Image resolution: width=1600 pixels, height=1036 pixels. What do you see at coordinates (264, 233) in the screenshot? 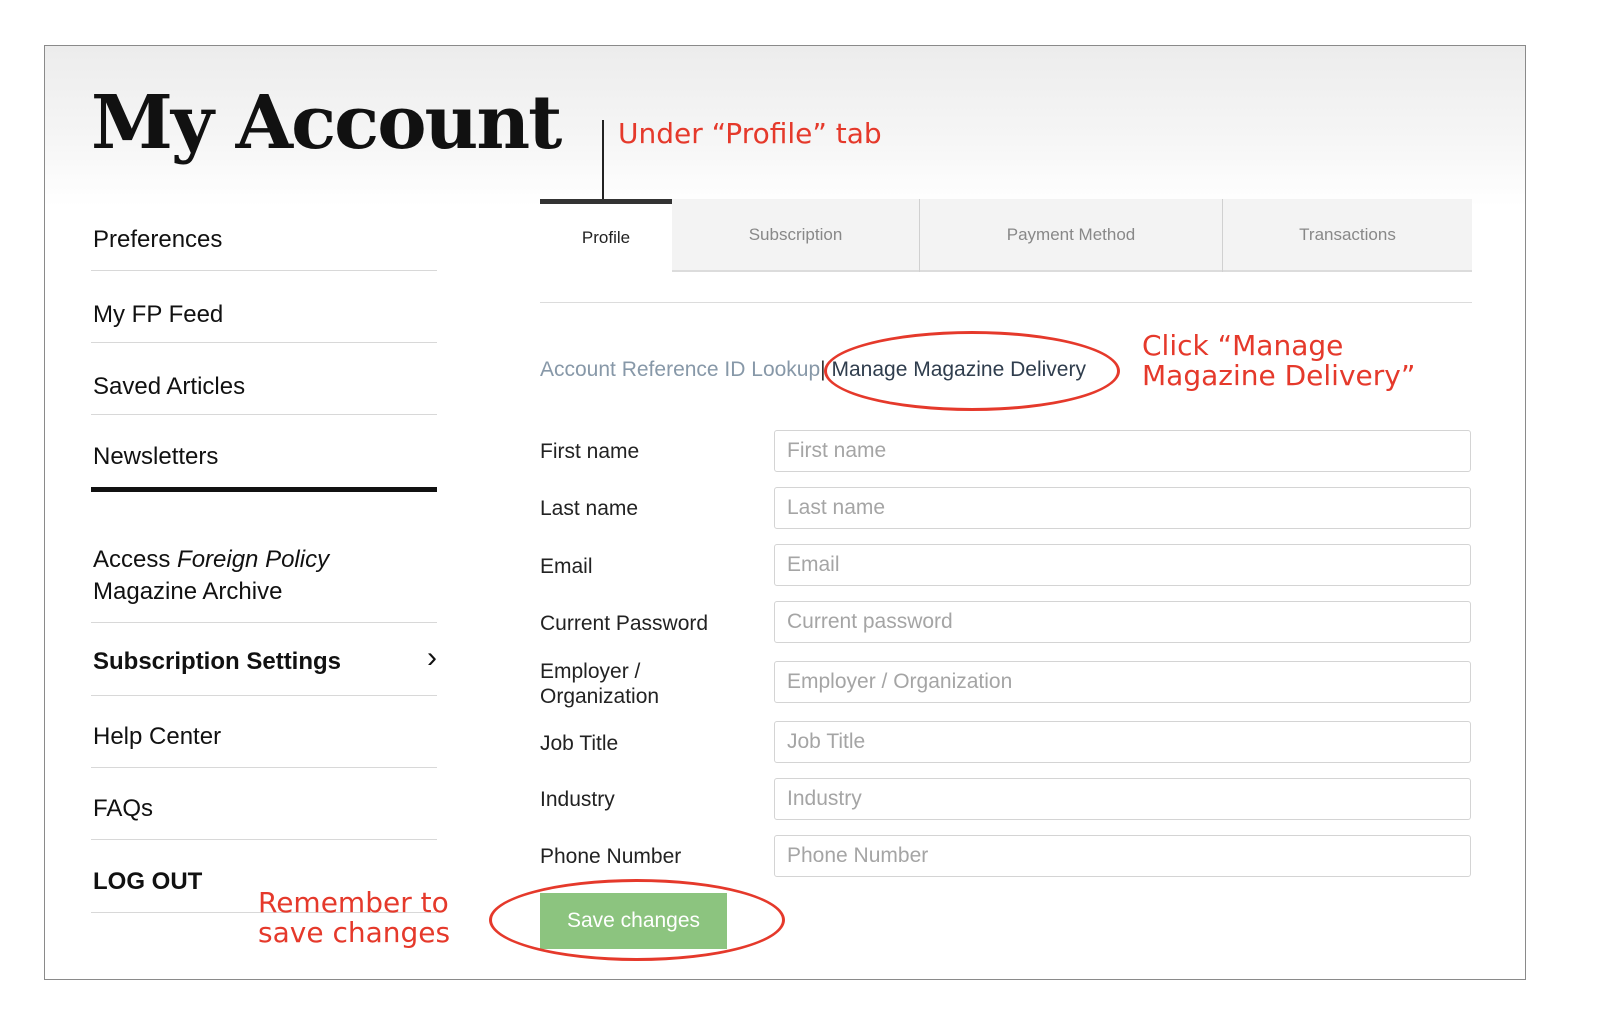
I see `sidebar-item-preferences: Preferences` at bounding box center [264, 233].